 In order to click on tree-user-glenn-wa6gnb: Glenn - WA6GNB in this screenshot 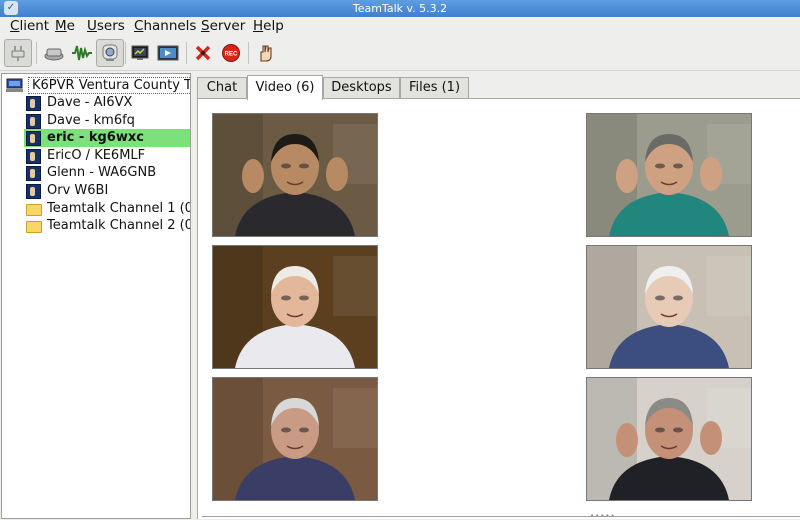, I will do `click(108, 173)`.